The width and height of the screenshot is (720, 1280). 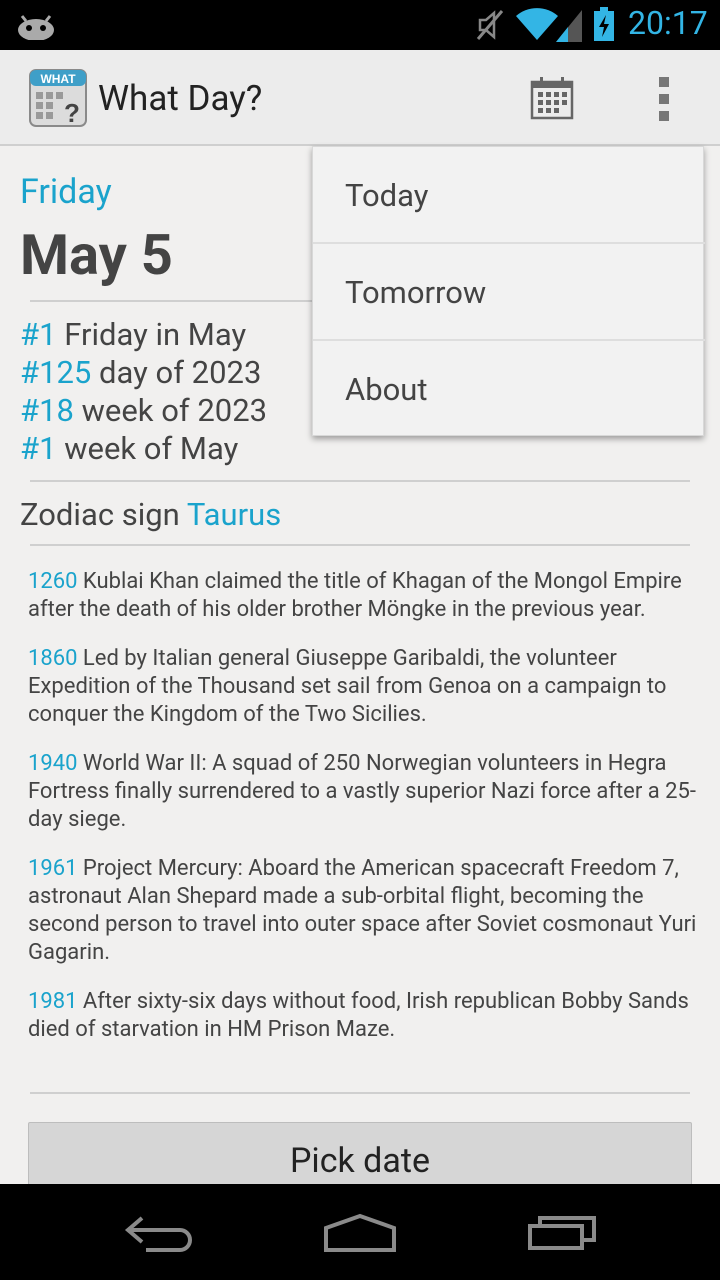 I want to click on home-icon, so click(x=360, y=1232).